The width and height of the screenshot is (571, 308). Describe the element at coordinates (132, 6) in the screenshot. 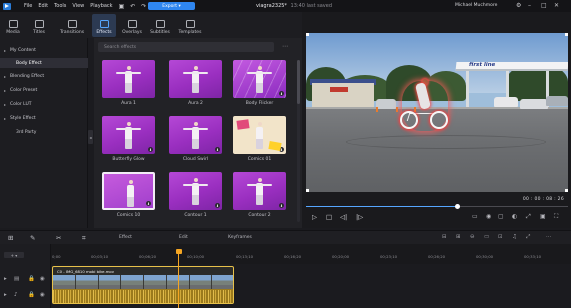

I see `undo-icon: ↶` at that location.